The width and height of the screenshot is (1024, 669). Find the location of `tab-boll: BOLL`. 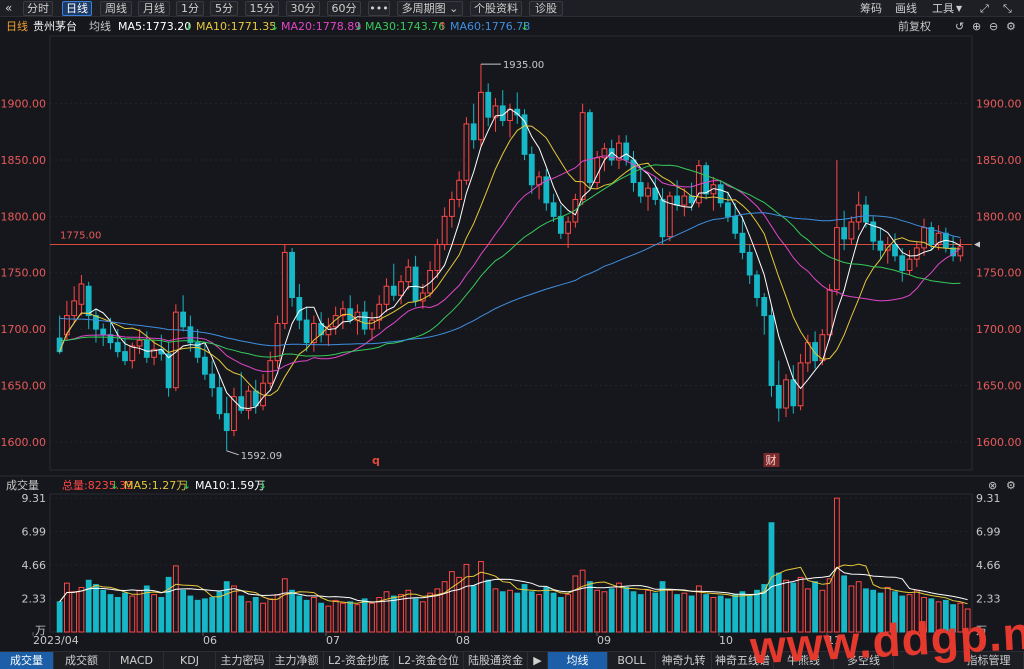

tab-boll: BOLL is located at coordinates (632, 660).